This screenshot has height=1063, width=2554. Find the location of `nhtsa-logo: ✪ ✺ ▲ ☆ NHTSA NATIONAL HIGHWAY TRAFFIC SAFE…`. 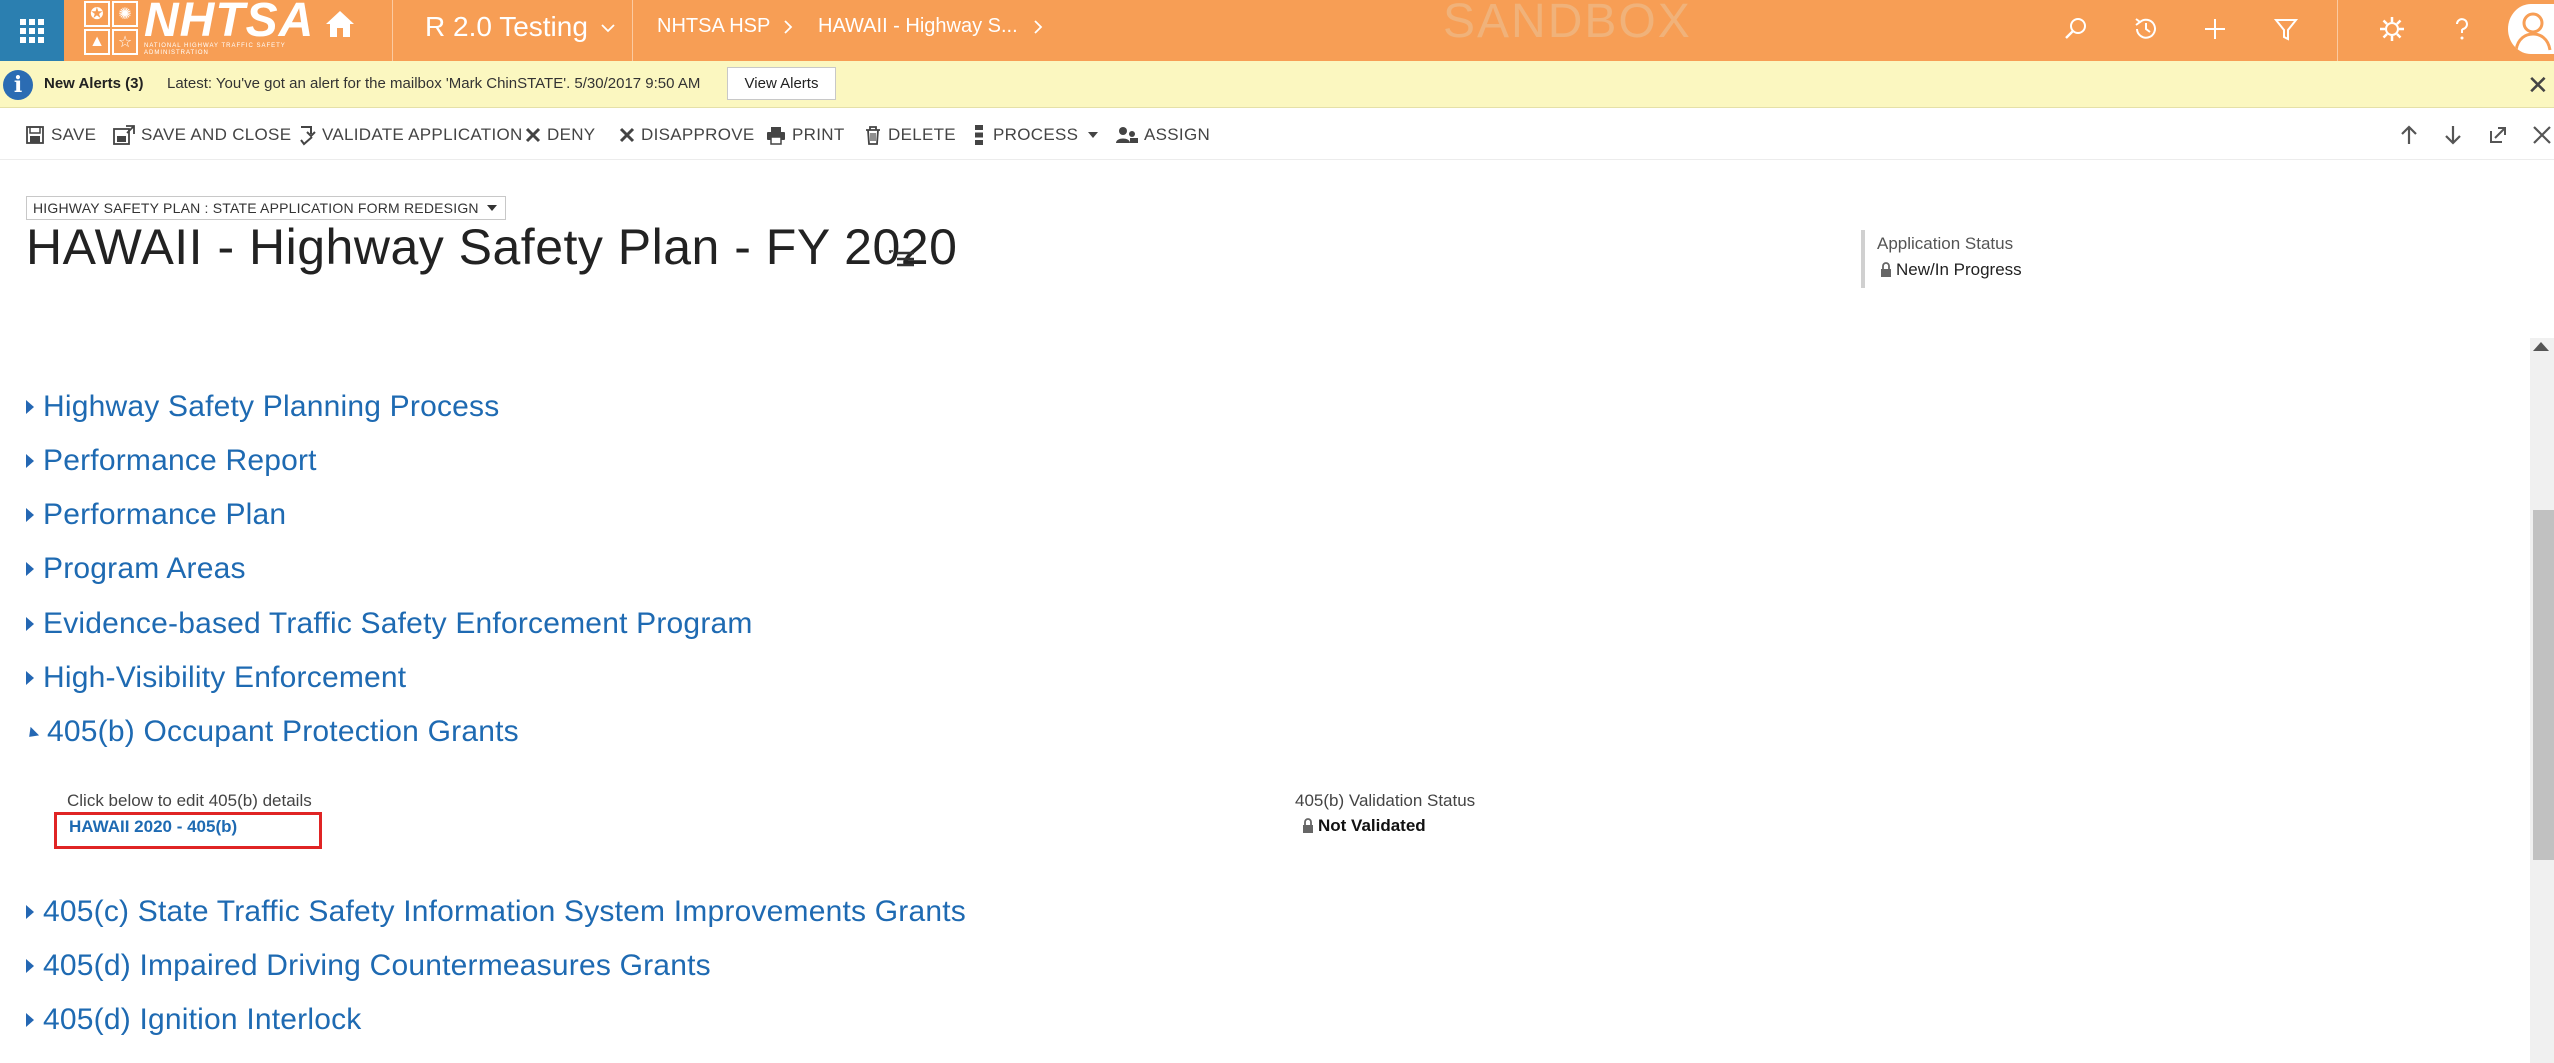

nhtsa-logo: ✪ ✺ ▲ ☆ NHTSA NATIONAL HIGHWAY TRAFFIC SAFE… is located at coordinates (200, 28).